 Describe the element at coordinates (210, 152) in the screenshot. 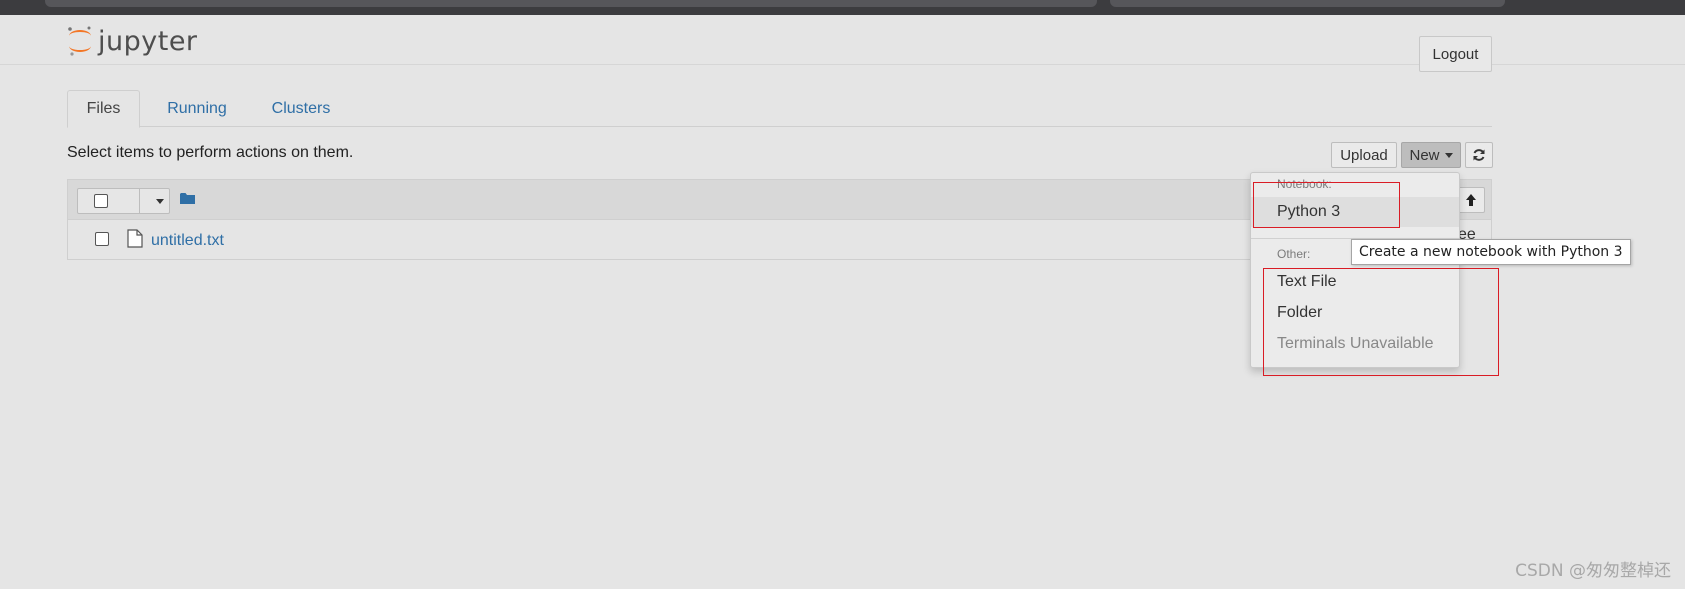

I see `selection-hint: Select items to perform actions on them.` at that location.